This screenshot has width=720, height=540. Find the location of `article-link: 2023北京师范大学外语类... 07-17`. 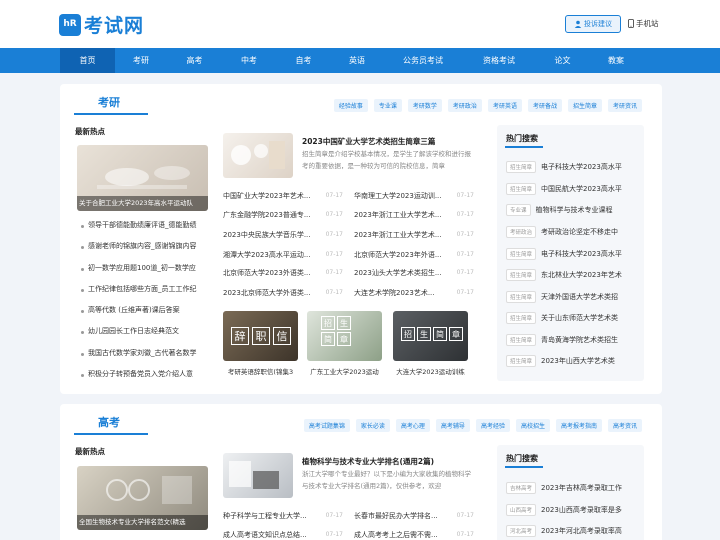

article-link: 2023北京师范大学外语类... 07-17 is located at coordinates (283, 293).